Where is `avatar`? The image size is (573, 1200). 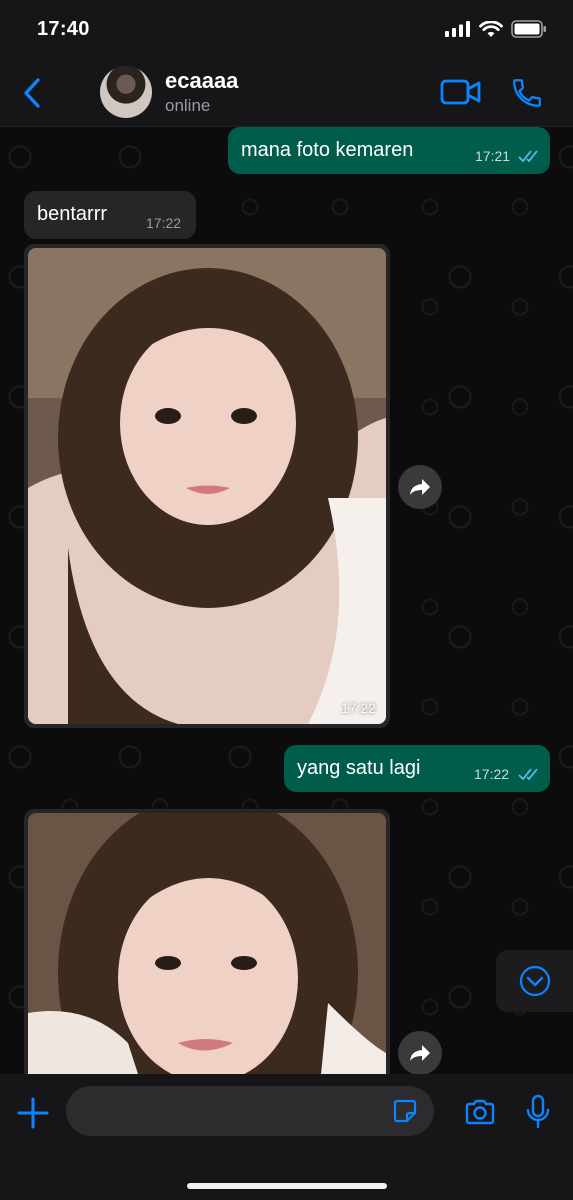 avatar is located at coordinates (126, 92).